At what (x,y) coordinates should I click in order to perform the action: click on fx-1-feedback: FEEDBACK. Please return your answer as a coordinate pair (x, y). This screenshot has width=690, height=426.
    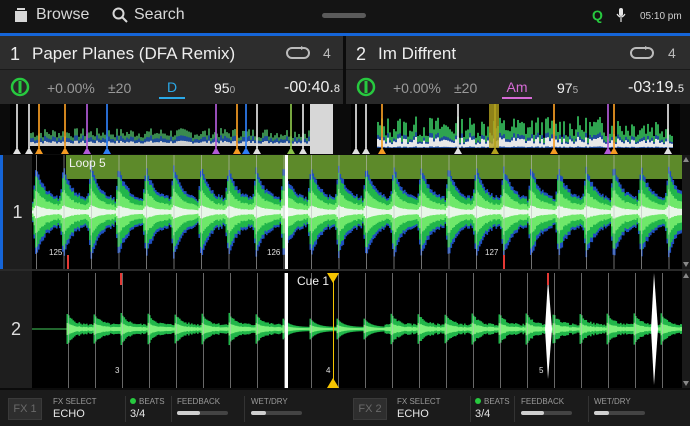
    Looking at the image, I should click on (198, 401).